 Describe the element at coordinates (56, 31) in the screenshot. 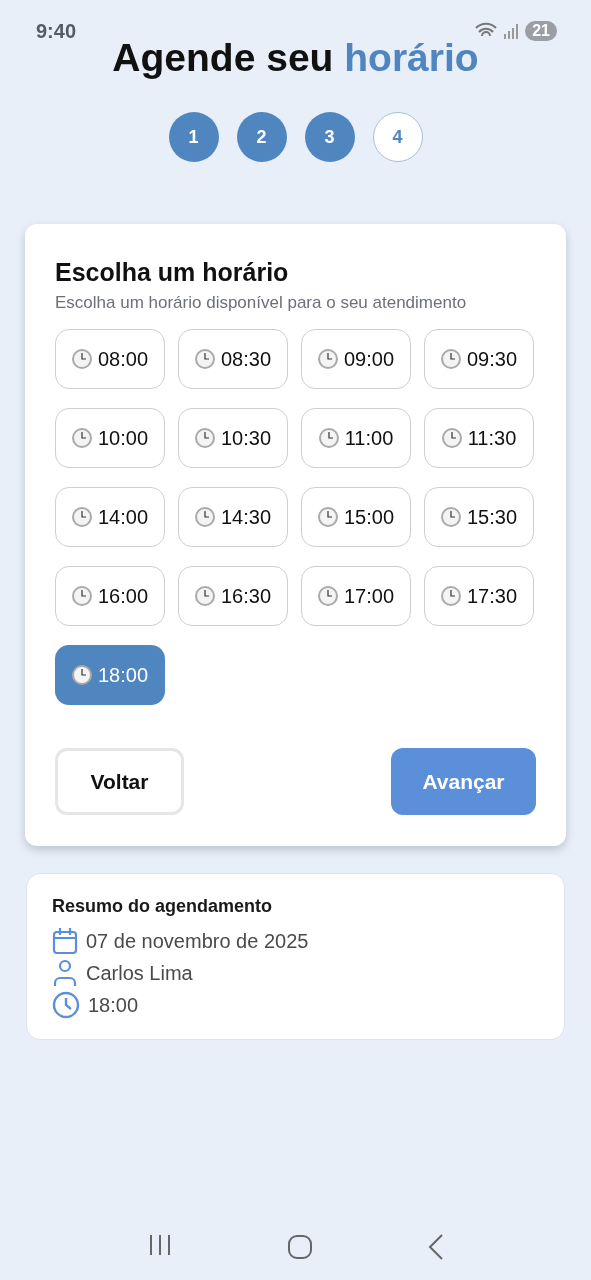

I see `status-time: 9:40` at that location.